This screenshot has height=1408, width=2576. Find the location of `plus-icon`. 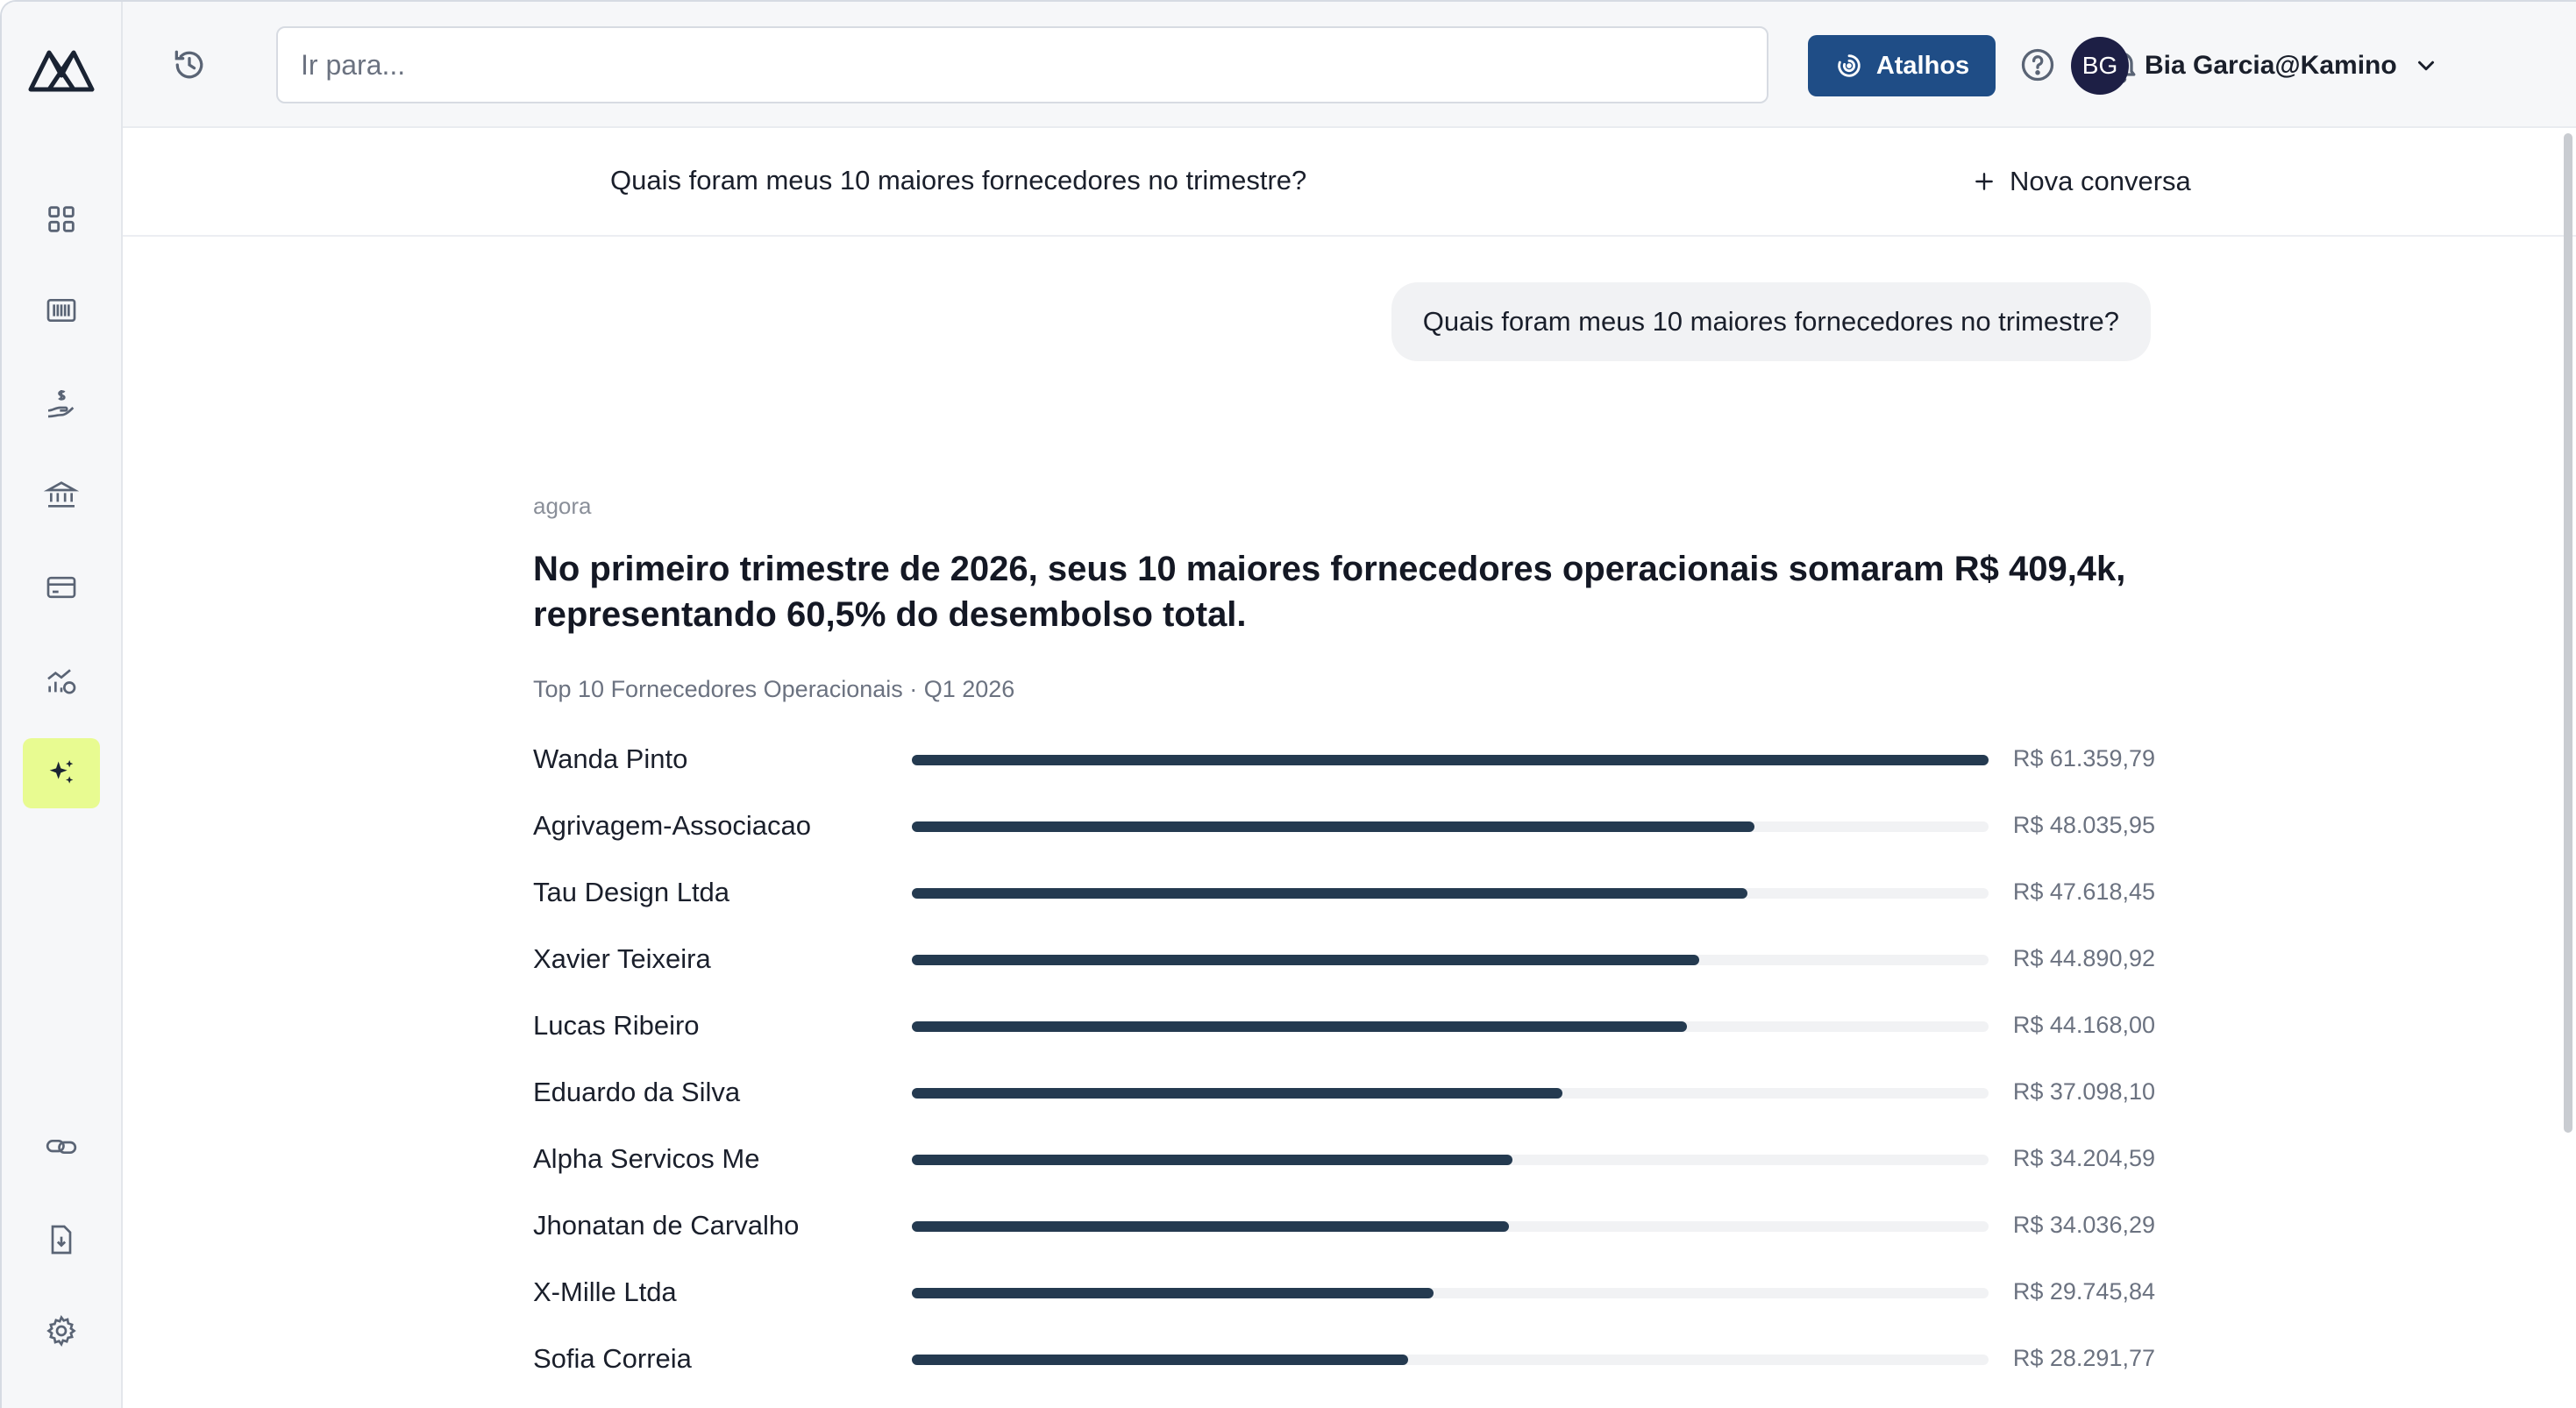

plus-icon is located at coordinates (1984, 181).